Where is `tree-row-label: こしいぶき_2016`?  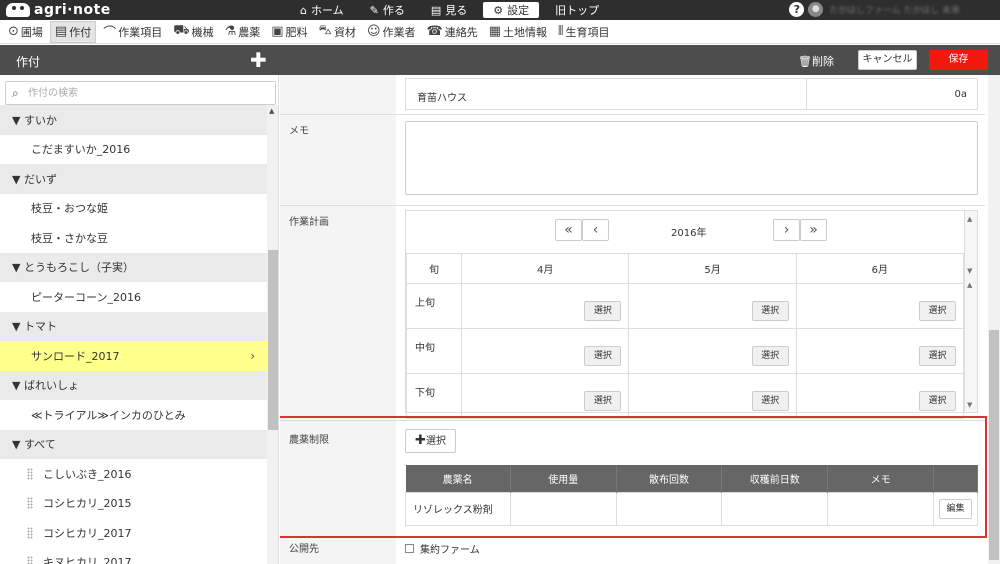 tree-row-label: こしいぶき_2016 is located at coordinates (87, 474).